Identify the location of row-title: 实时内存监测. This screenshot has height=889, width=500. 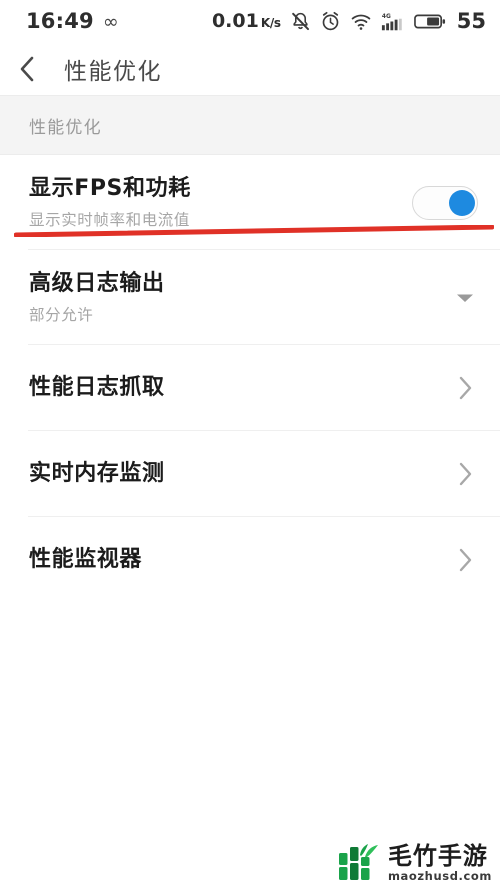
(97, 474).